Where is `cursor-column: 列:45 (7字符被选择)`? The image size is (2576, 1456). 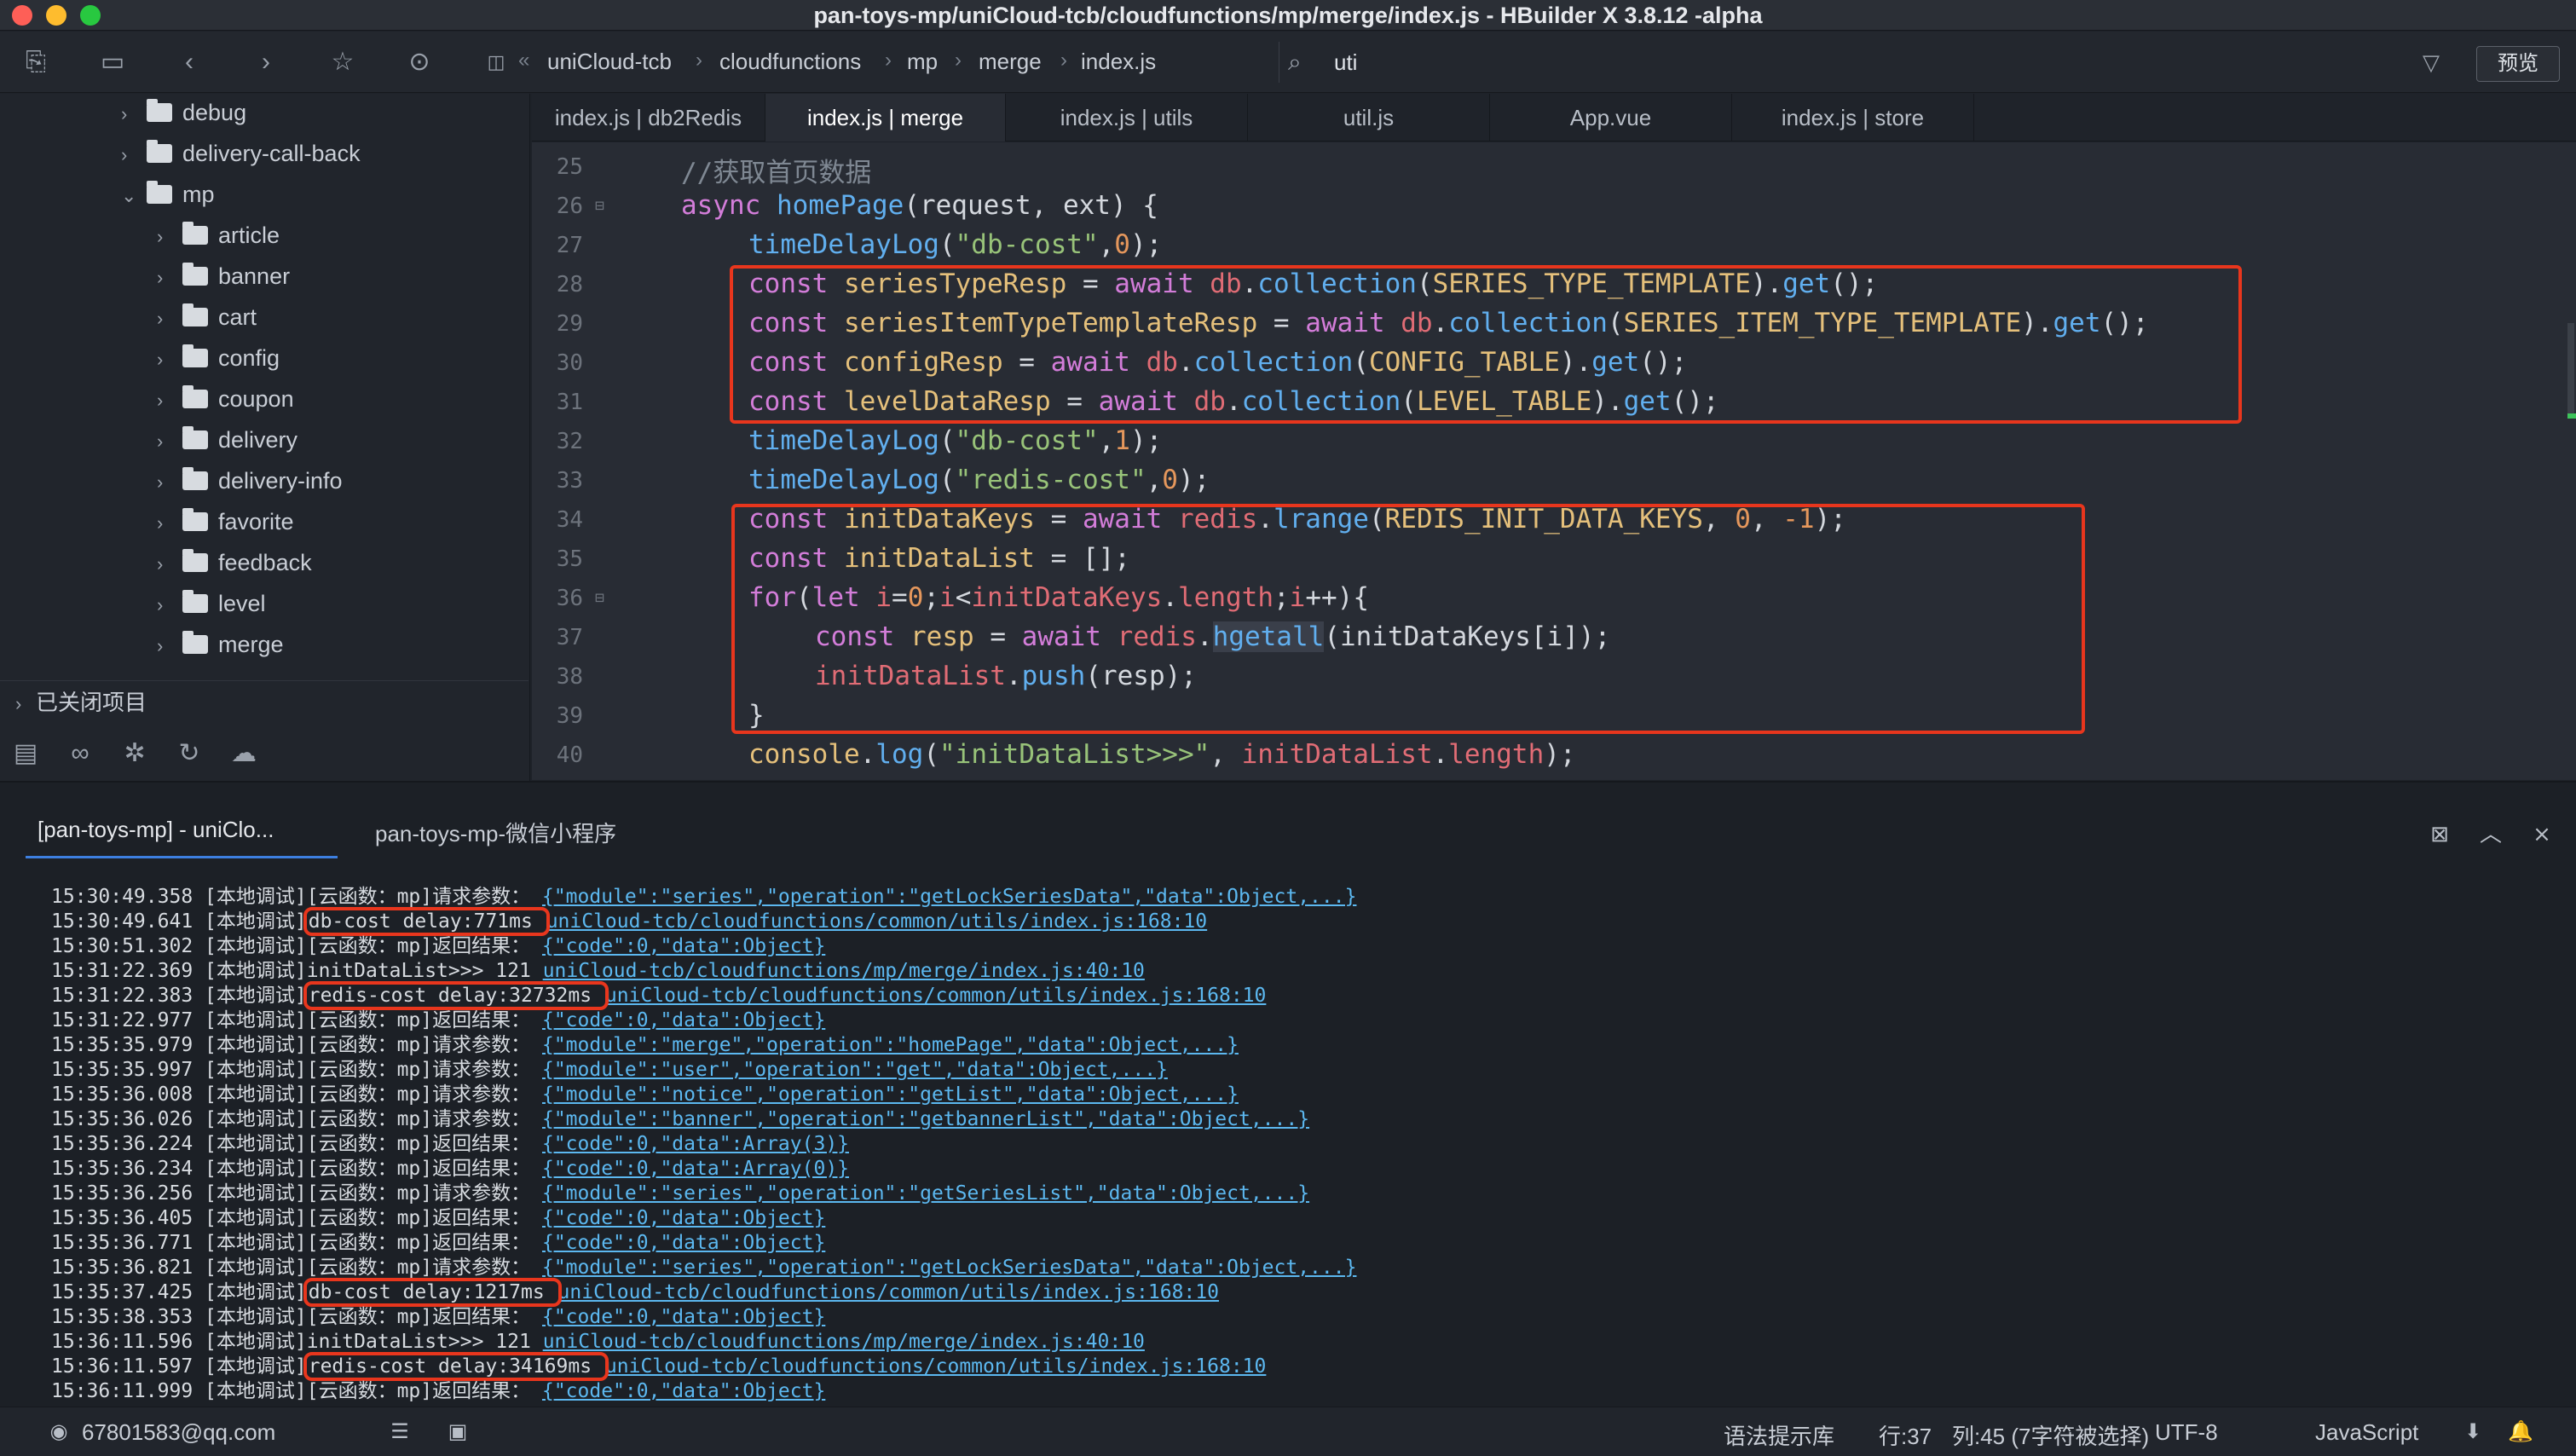 cursor-column: 列:45 (7字符被选择) is located at coordinates (2050, 1435).